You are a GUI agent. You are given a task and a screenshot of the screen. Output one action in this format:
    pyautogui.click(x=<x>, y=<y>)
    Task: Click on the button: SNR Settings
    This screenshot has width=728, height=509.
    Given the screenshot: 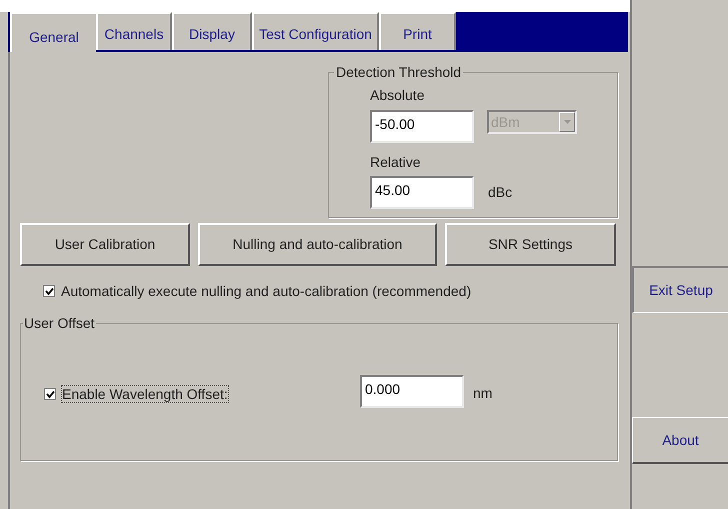 What is the action you would take?
    pyautogui.click(x=530, y=244)
    